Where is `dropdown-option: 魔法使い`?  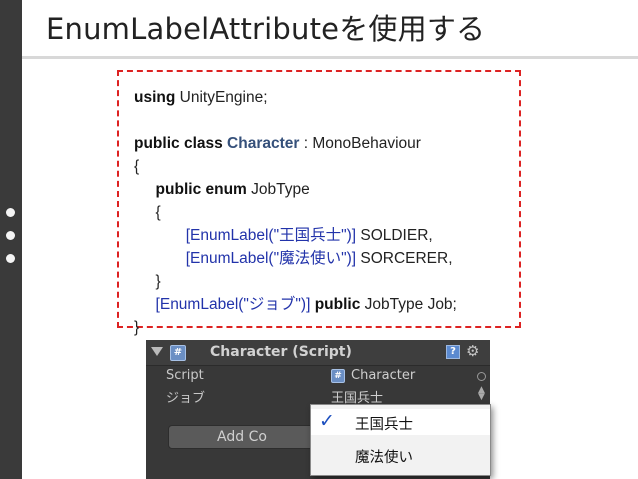 dropdown-option: 魔法使い is located at coordinates (400, 455).